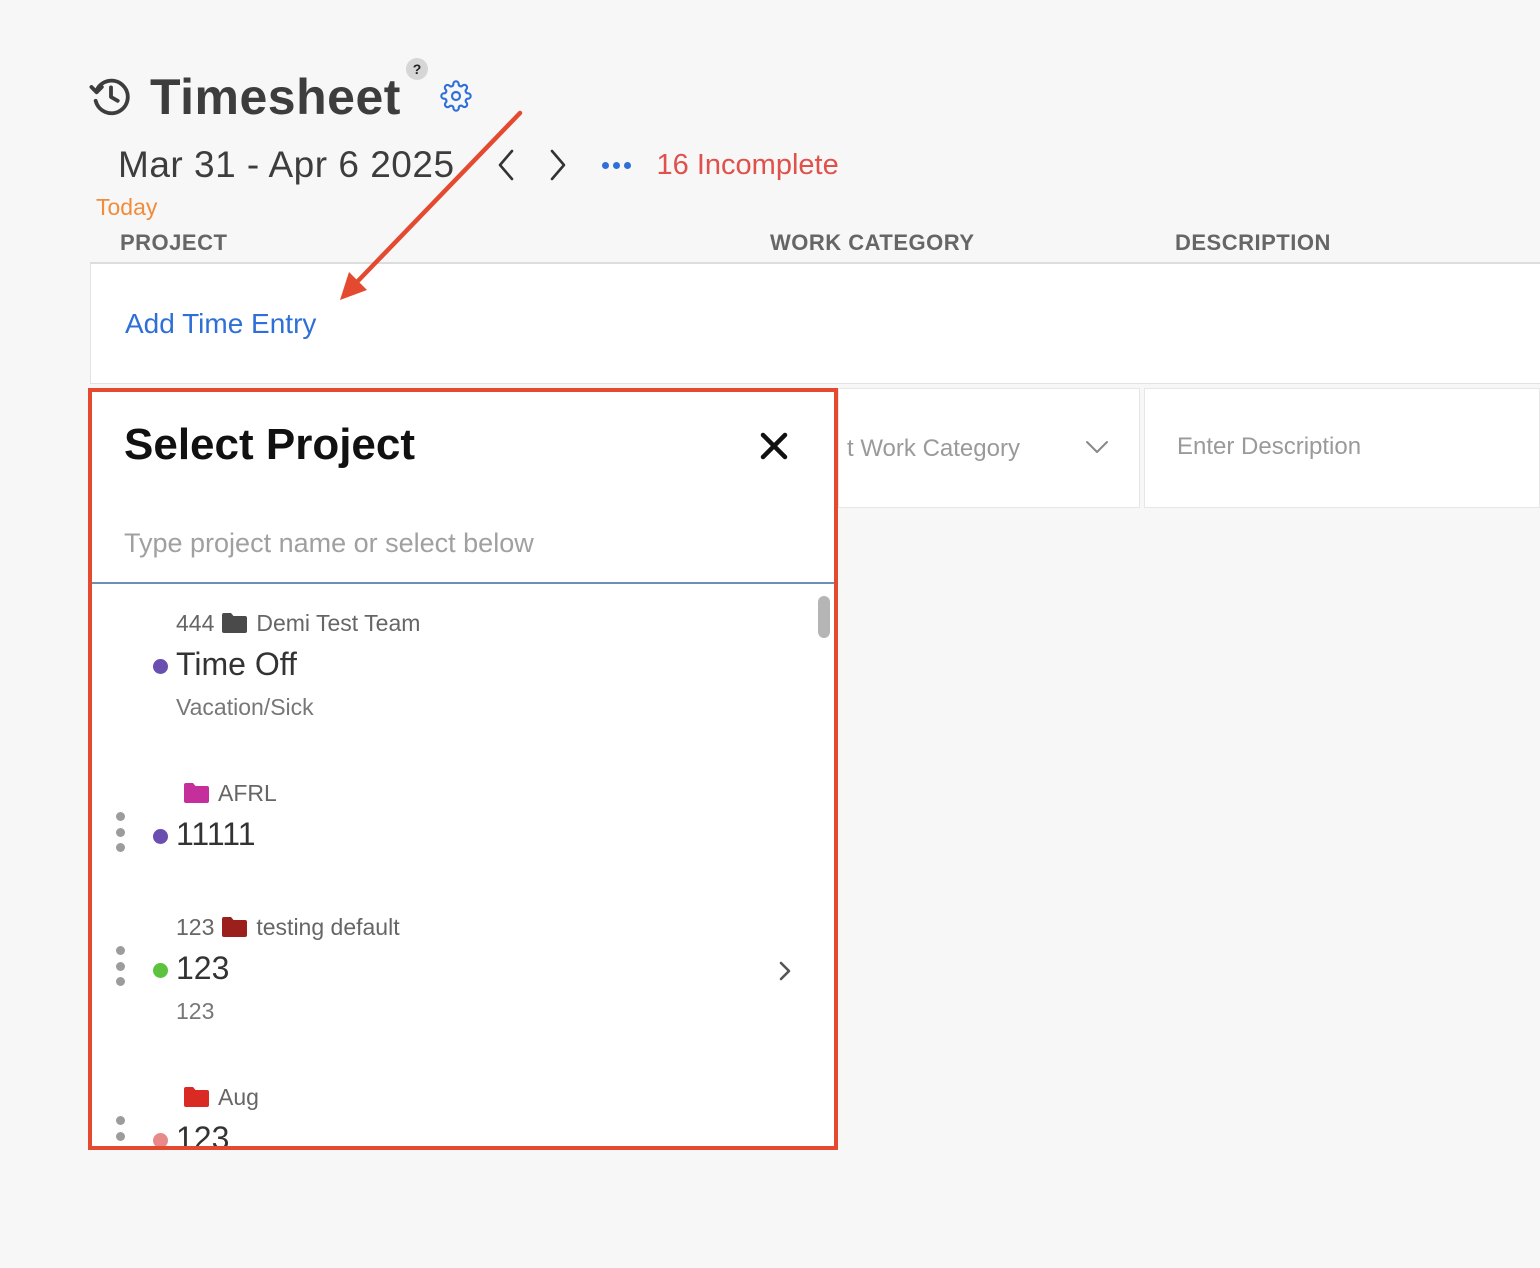 Image resolution: width=1540 pixels, height=1268 pixels. What do you see at coordinates (195, 1011) in the screenshot?
I see `project-subtitle: 123` at bounding box center [195, 1011].